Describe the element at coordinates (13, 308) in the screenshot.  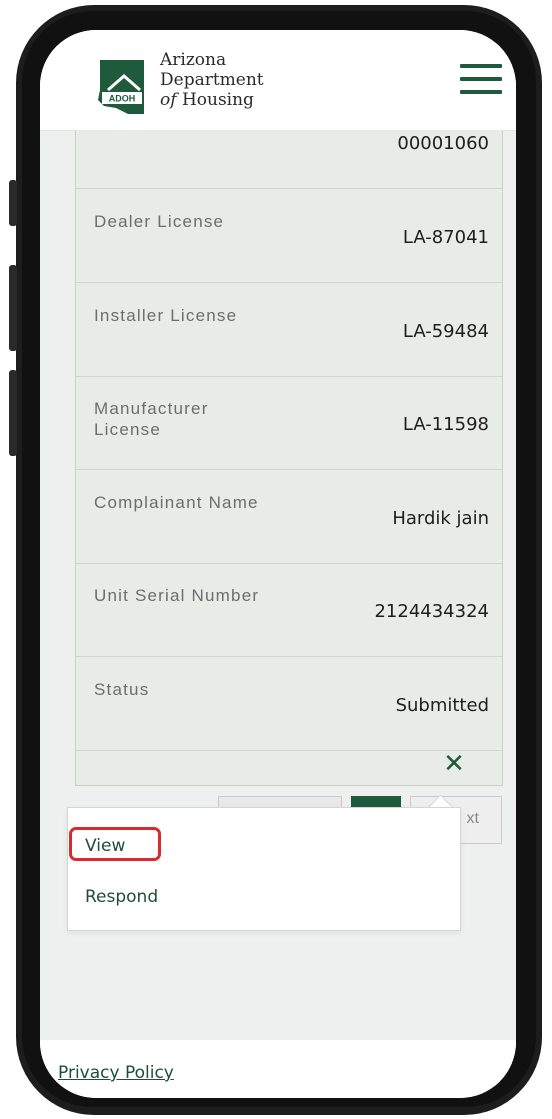
I see `phone-volume-up-button` at that location.